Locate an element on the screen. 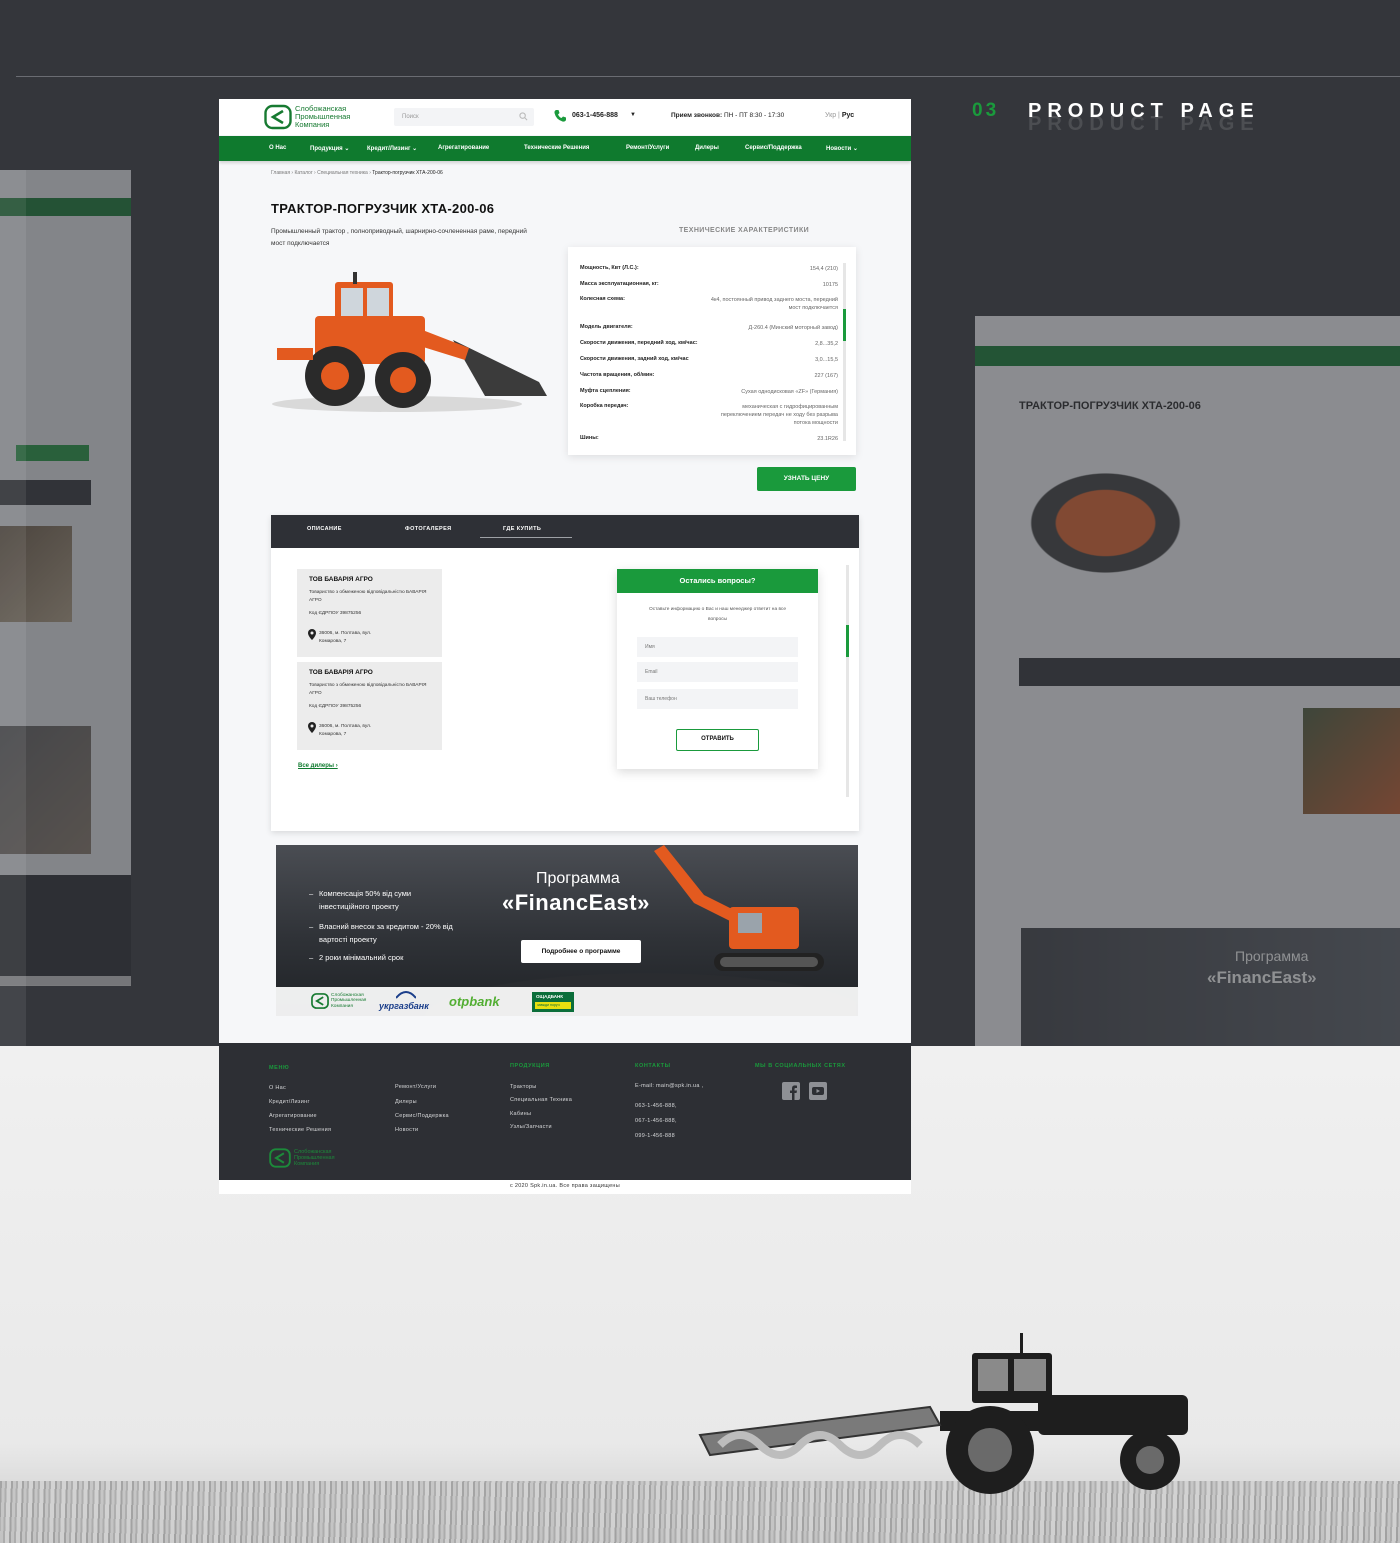  panel-scrollbar is located at coordinates (847, 681).